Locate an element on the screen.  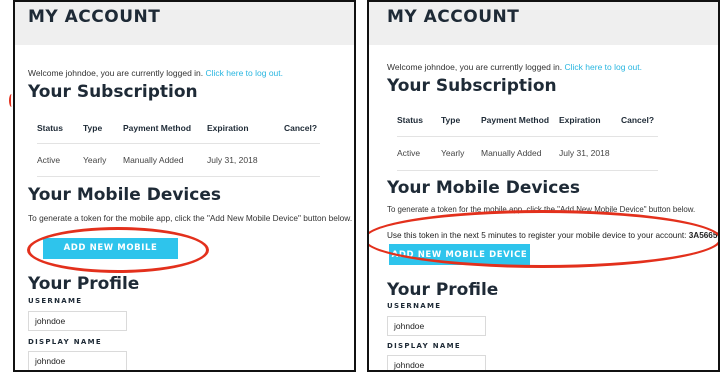
annotation-mark is located at coordinates (11, 100).